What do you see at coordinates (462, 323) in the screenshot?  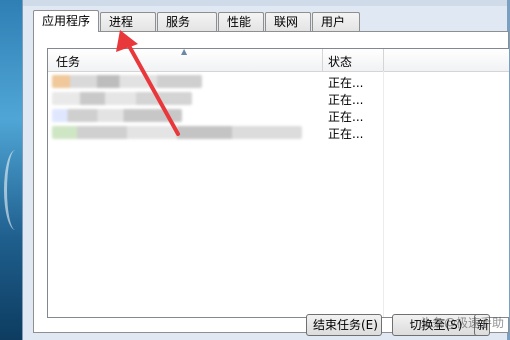 I see `watermark-text: 头条@极速手助` at bounding box center [462, 323].